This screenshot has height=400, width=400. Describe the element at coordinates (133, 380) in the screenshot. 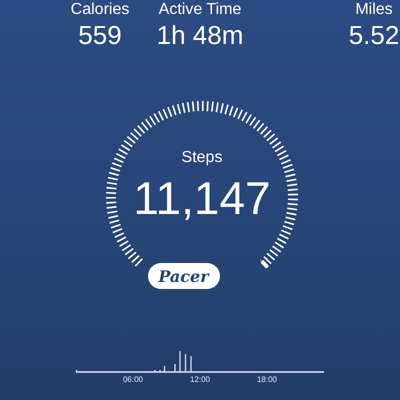

I see `time-label: 06:00` at that location.